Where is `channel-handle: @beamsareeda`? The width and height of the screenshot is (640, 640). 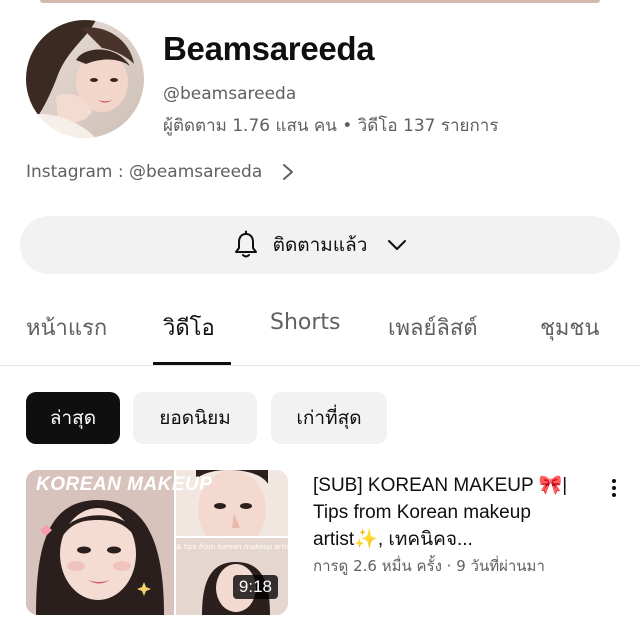 channel-handle: @beamsareeda is located at coordinates (230, 94).